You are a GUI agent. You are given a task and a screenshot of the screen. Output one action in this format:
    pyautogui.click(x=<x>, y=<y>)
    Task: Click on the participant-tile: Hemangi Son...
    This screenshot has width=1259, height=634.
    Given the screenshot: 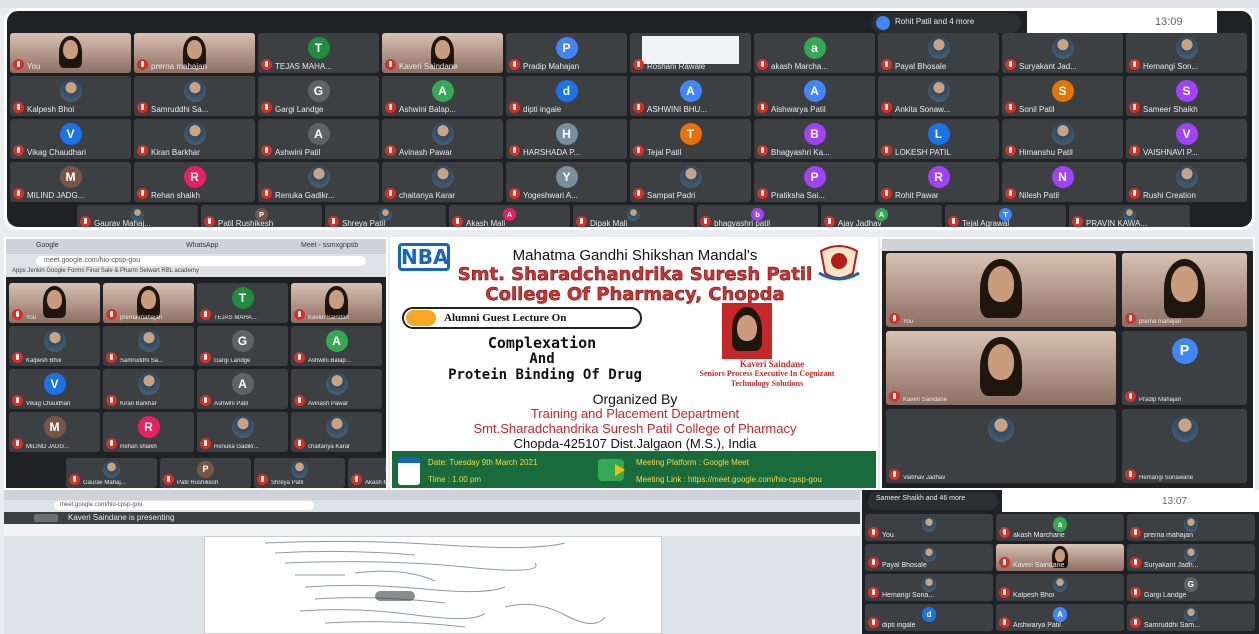 What is the action you would take?
    pyautogui.click(x=1186, y=53)
    